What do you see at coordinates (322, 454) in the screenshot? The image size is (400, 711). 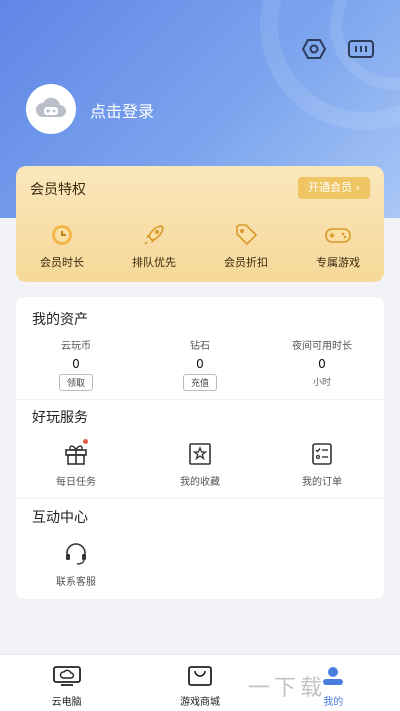 I see `order-icon` at bounding box center [322, 454].